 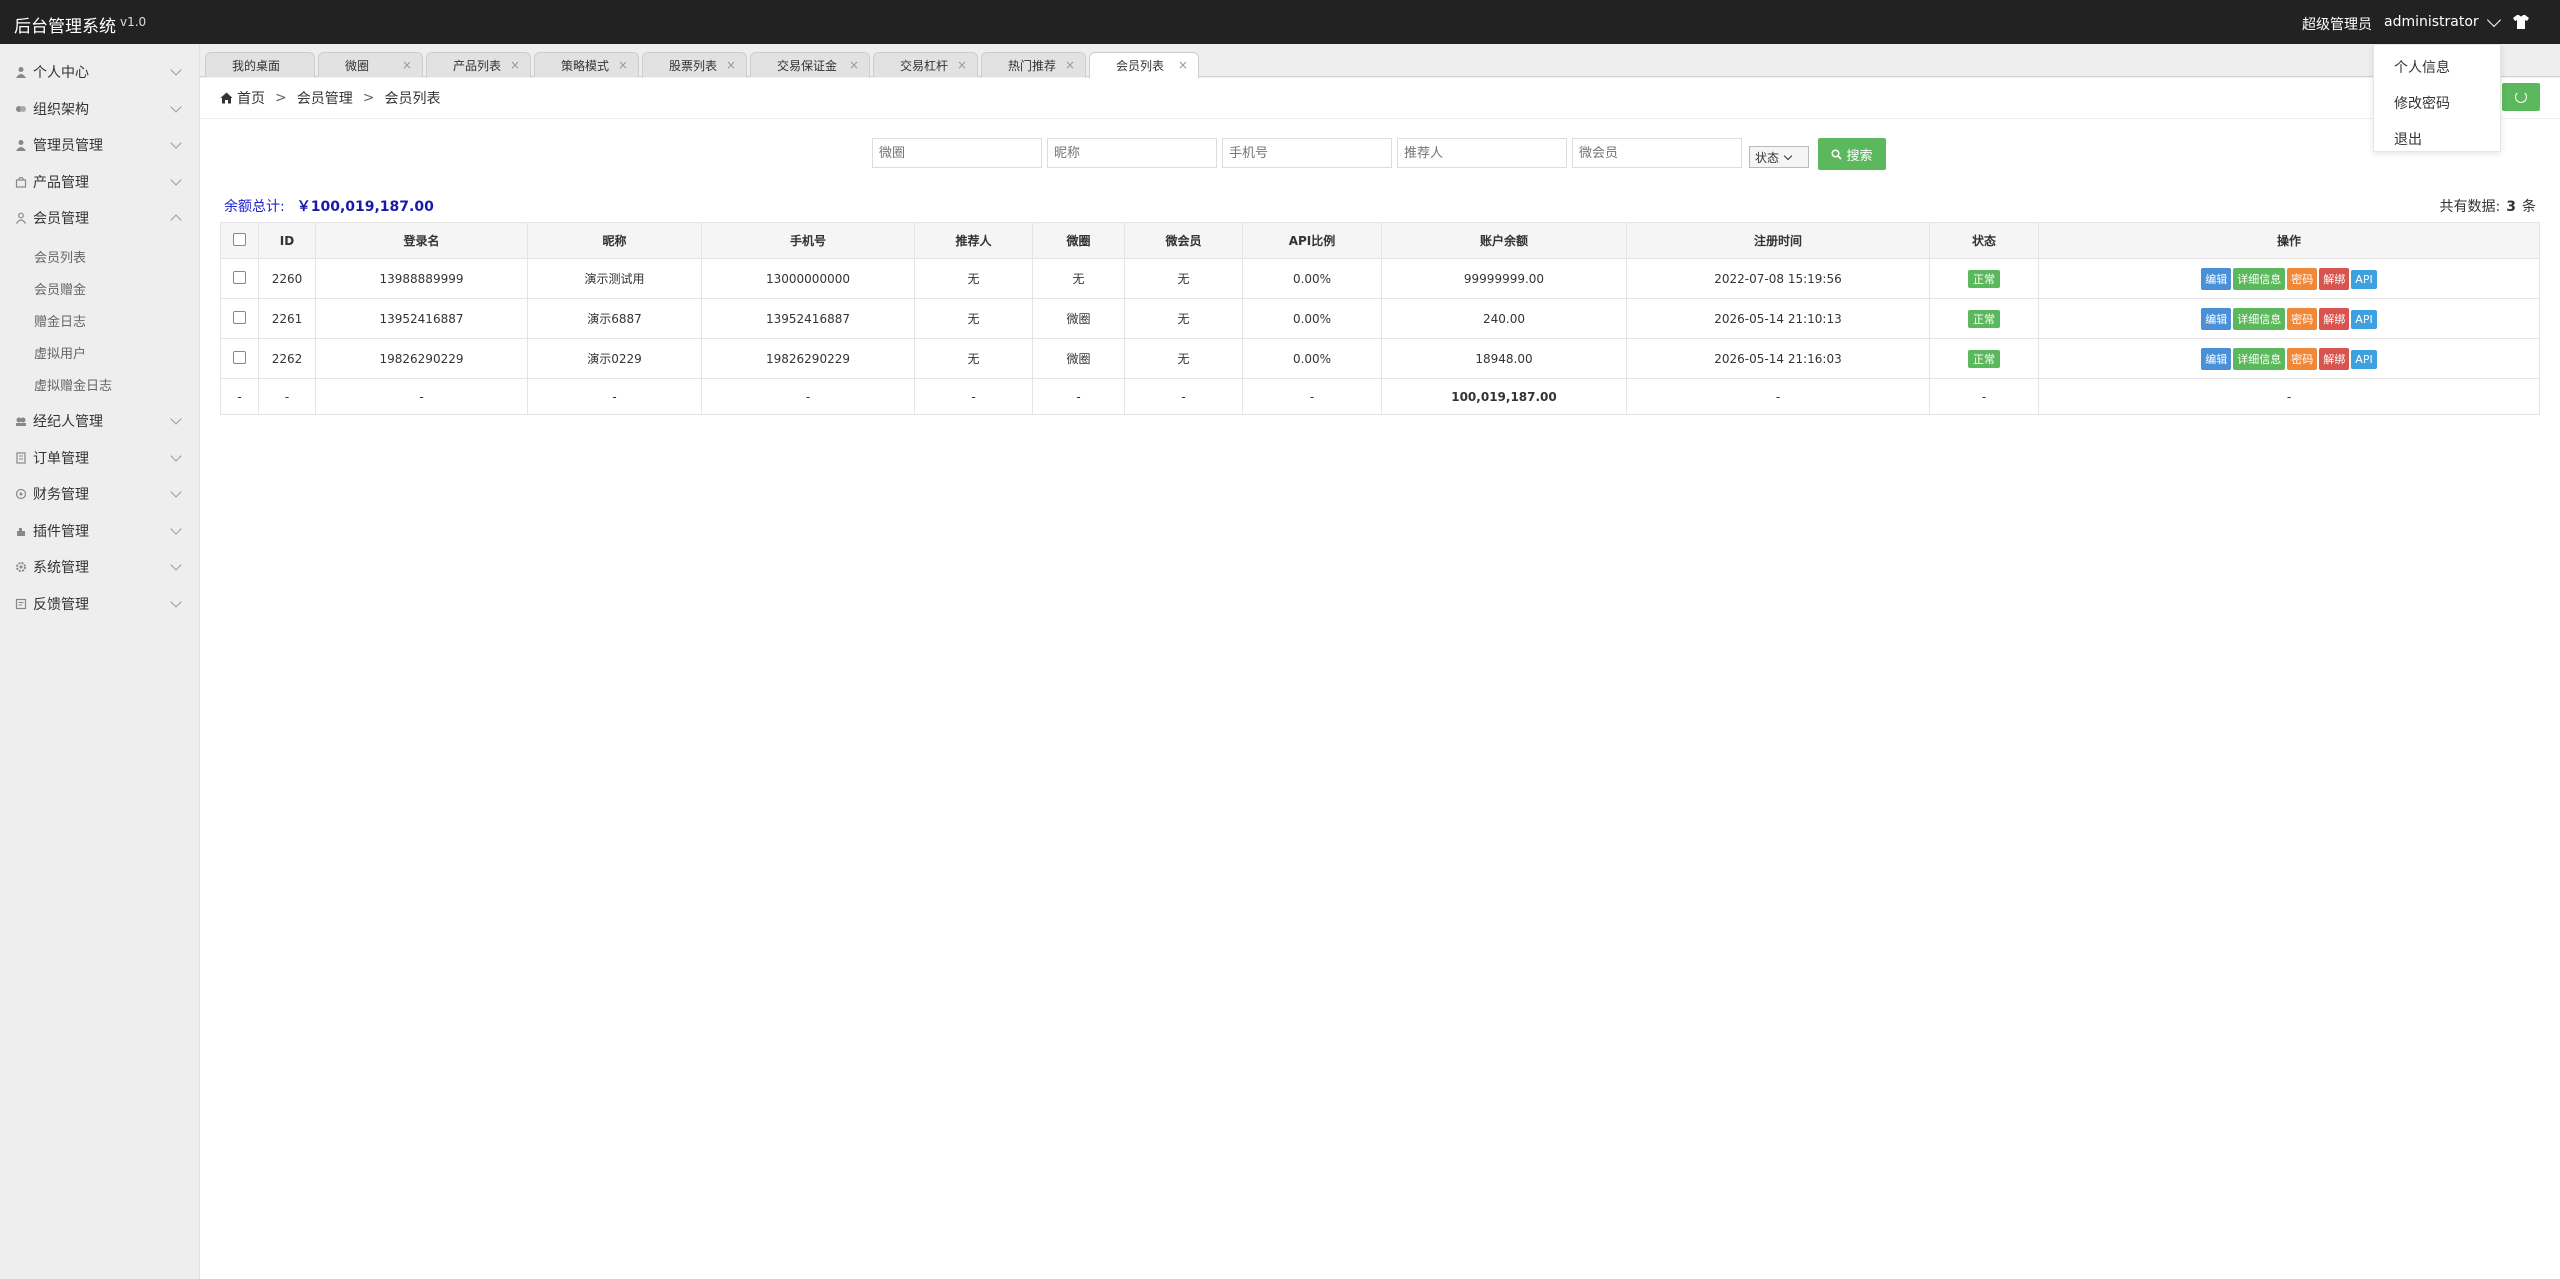 What do you see at coordinates (100, 567) in the screenshot?
I see `sidebar-item-system: 系统管理` at bounding box center [100, 567].